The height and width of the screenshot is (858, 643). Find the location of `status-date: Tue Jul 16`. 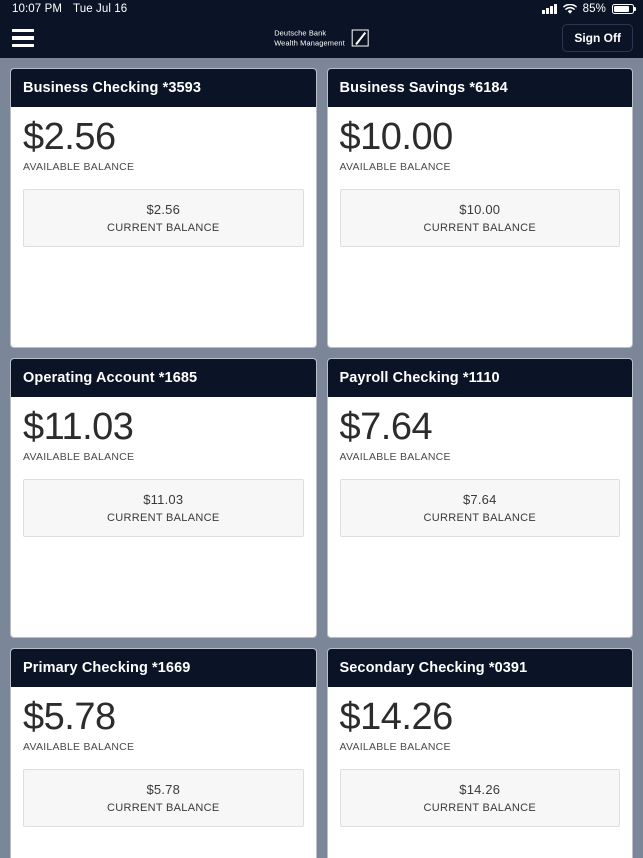

status-date: Tue Jul 16 is located at coordinates (100, 9).